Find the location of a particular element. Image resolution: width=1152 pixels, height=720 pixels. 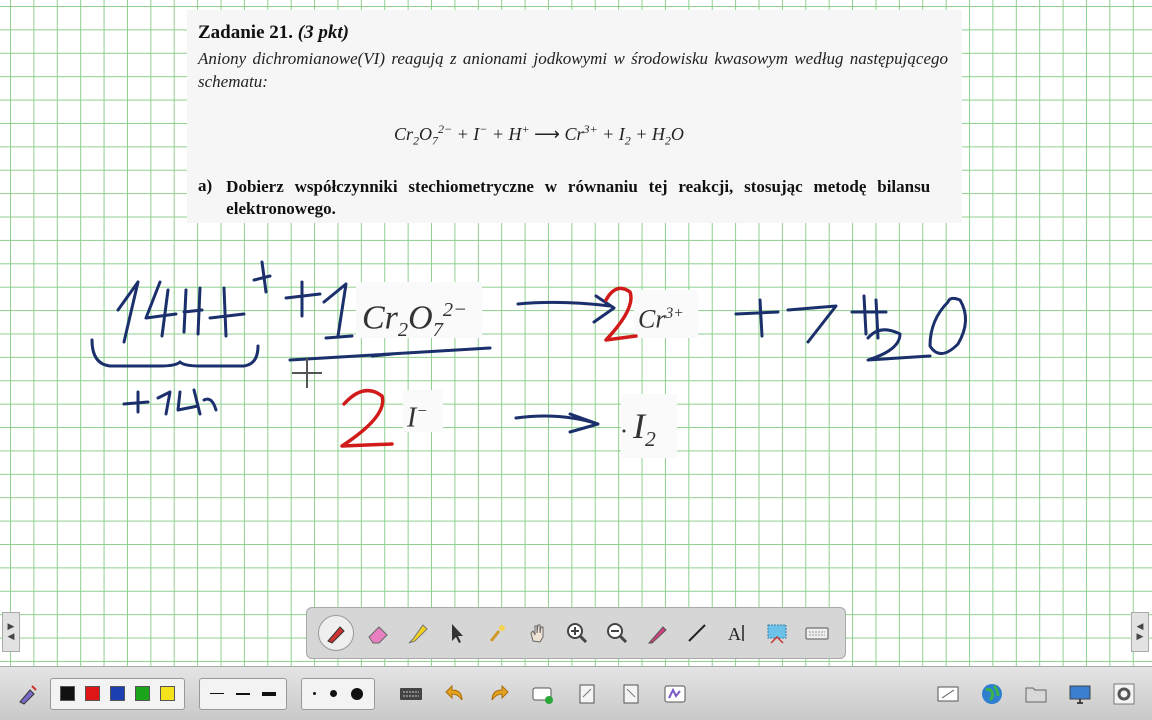

whiteboard-icon is located at coordinates (948, 694).